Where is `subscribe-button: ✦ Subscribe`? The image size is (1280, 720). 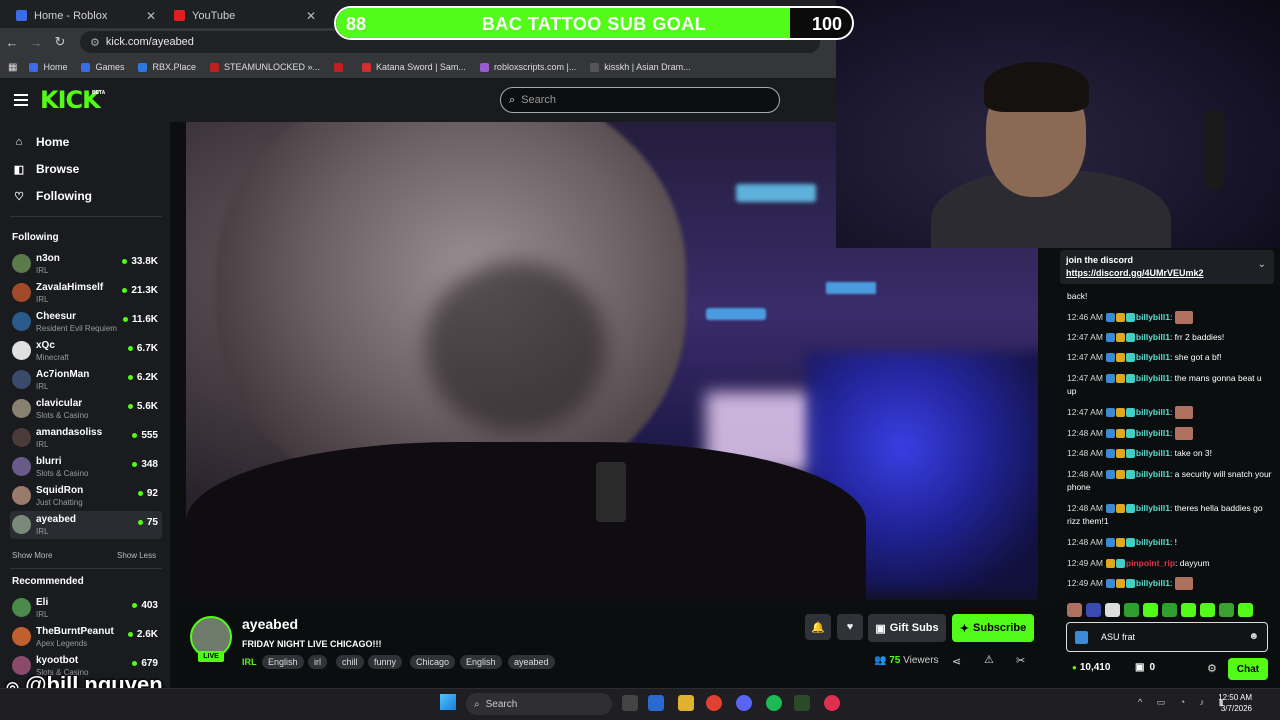
subscribe-button: ✦ Subscribe is located at coordinates (993, 628).